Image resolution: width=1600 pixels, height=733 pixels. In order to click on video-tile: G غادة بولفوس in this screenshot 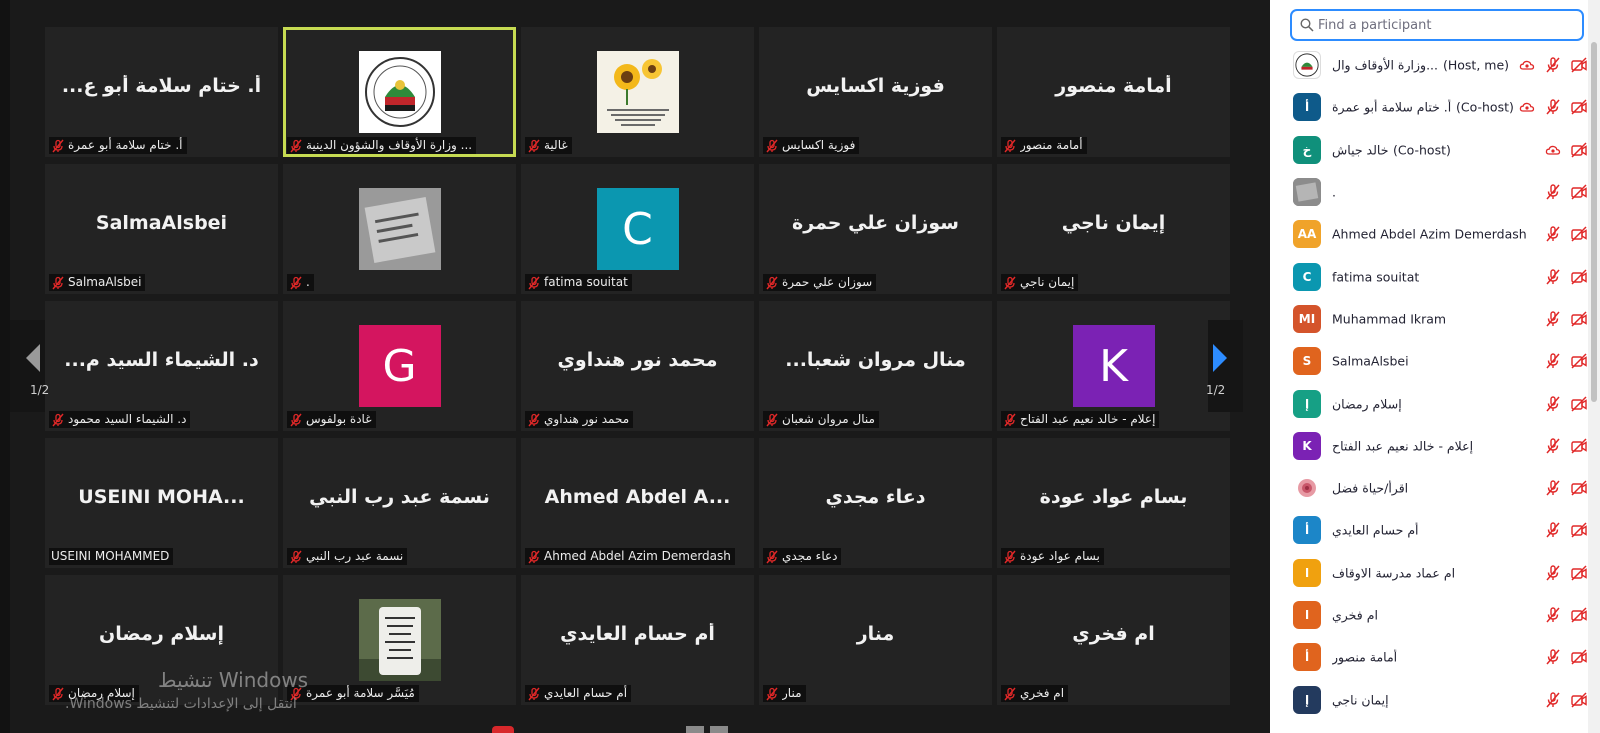, I will do `click(399, 366)`.